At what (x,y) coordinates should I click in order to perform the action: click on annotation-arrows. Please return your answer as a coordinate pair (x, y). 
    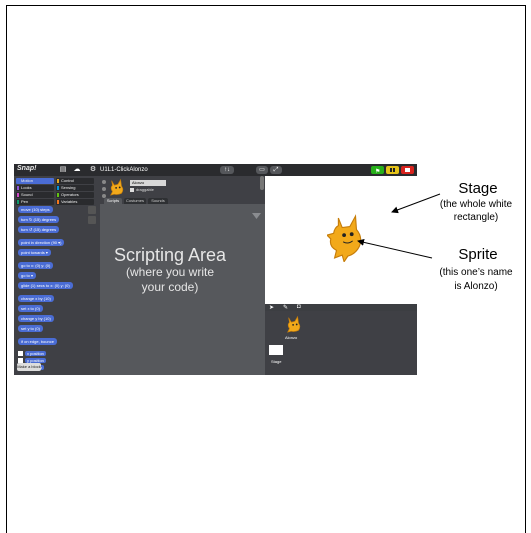
    Looking at the image, I should click on (399, 226).